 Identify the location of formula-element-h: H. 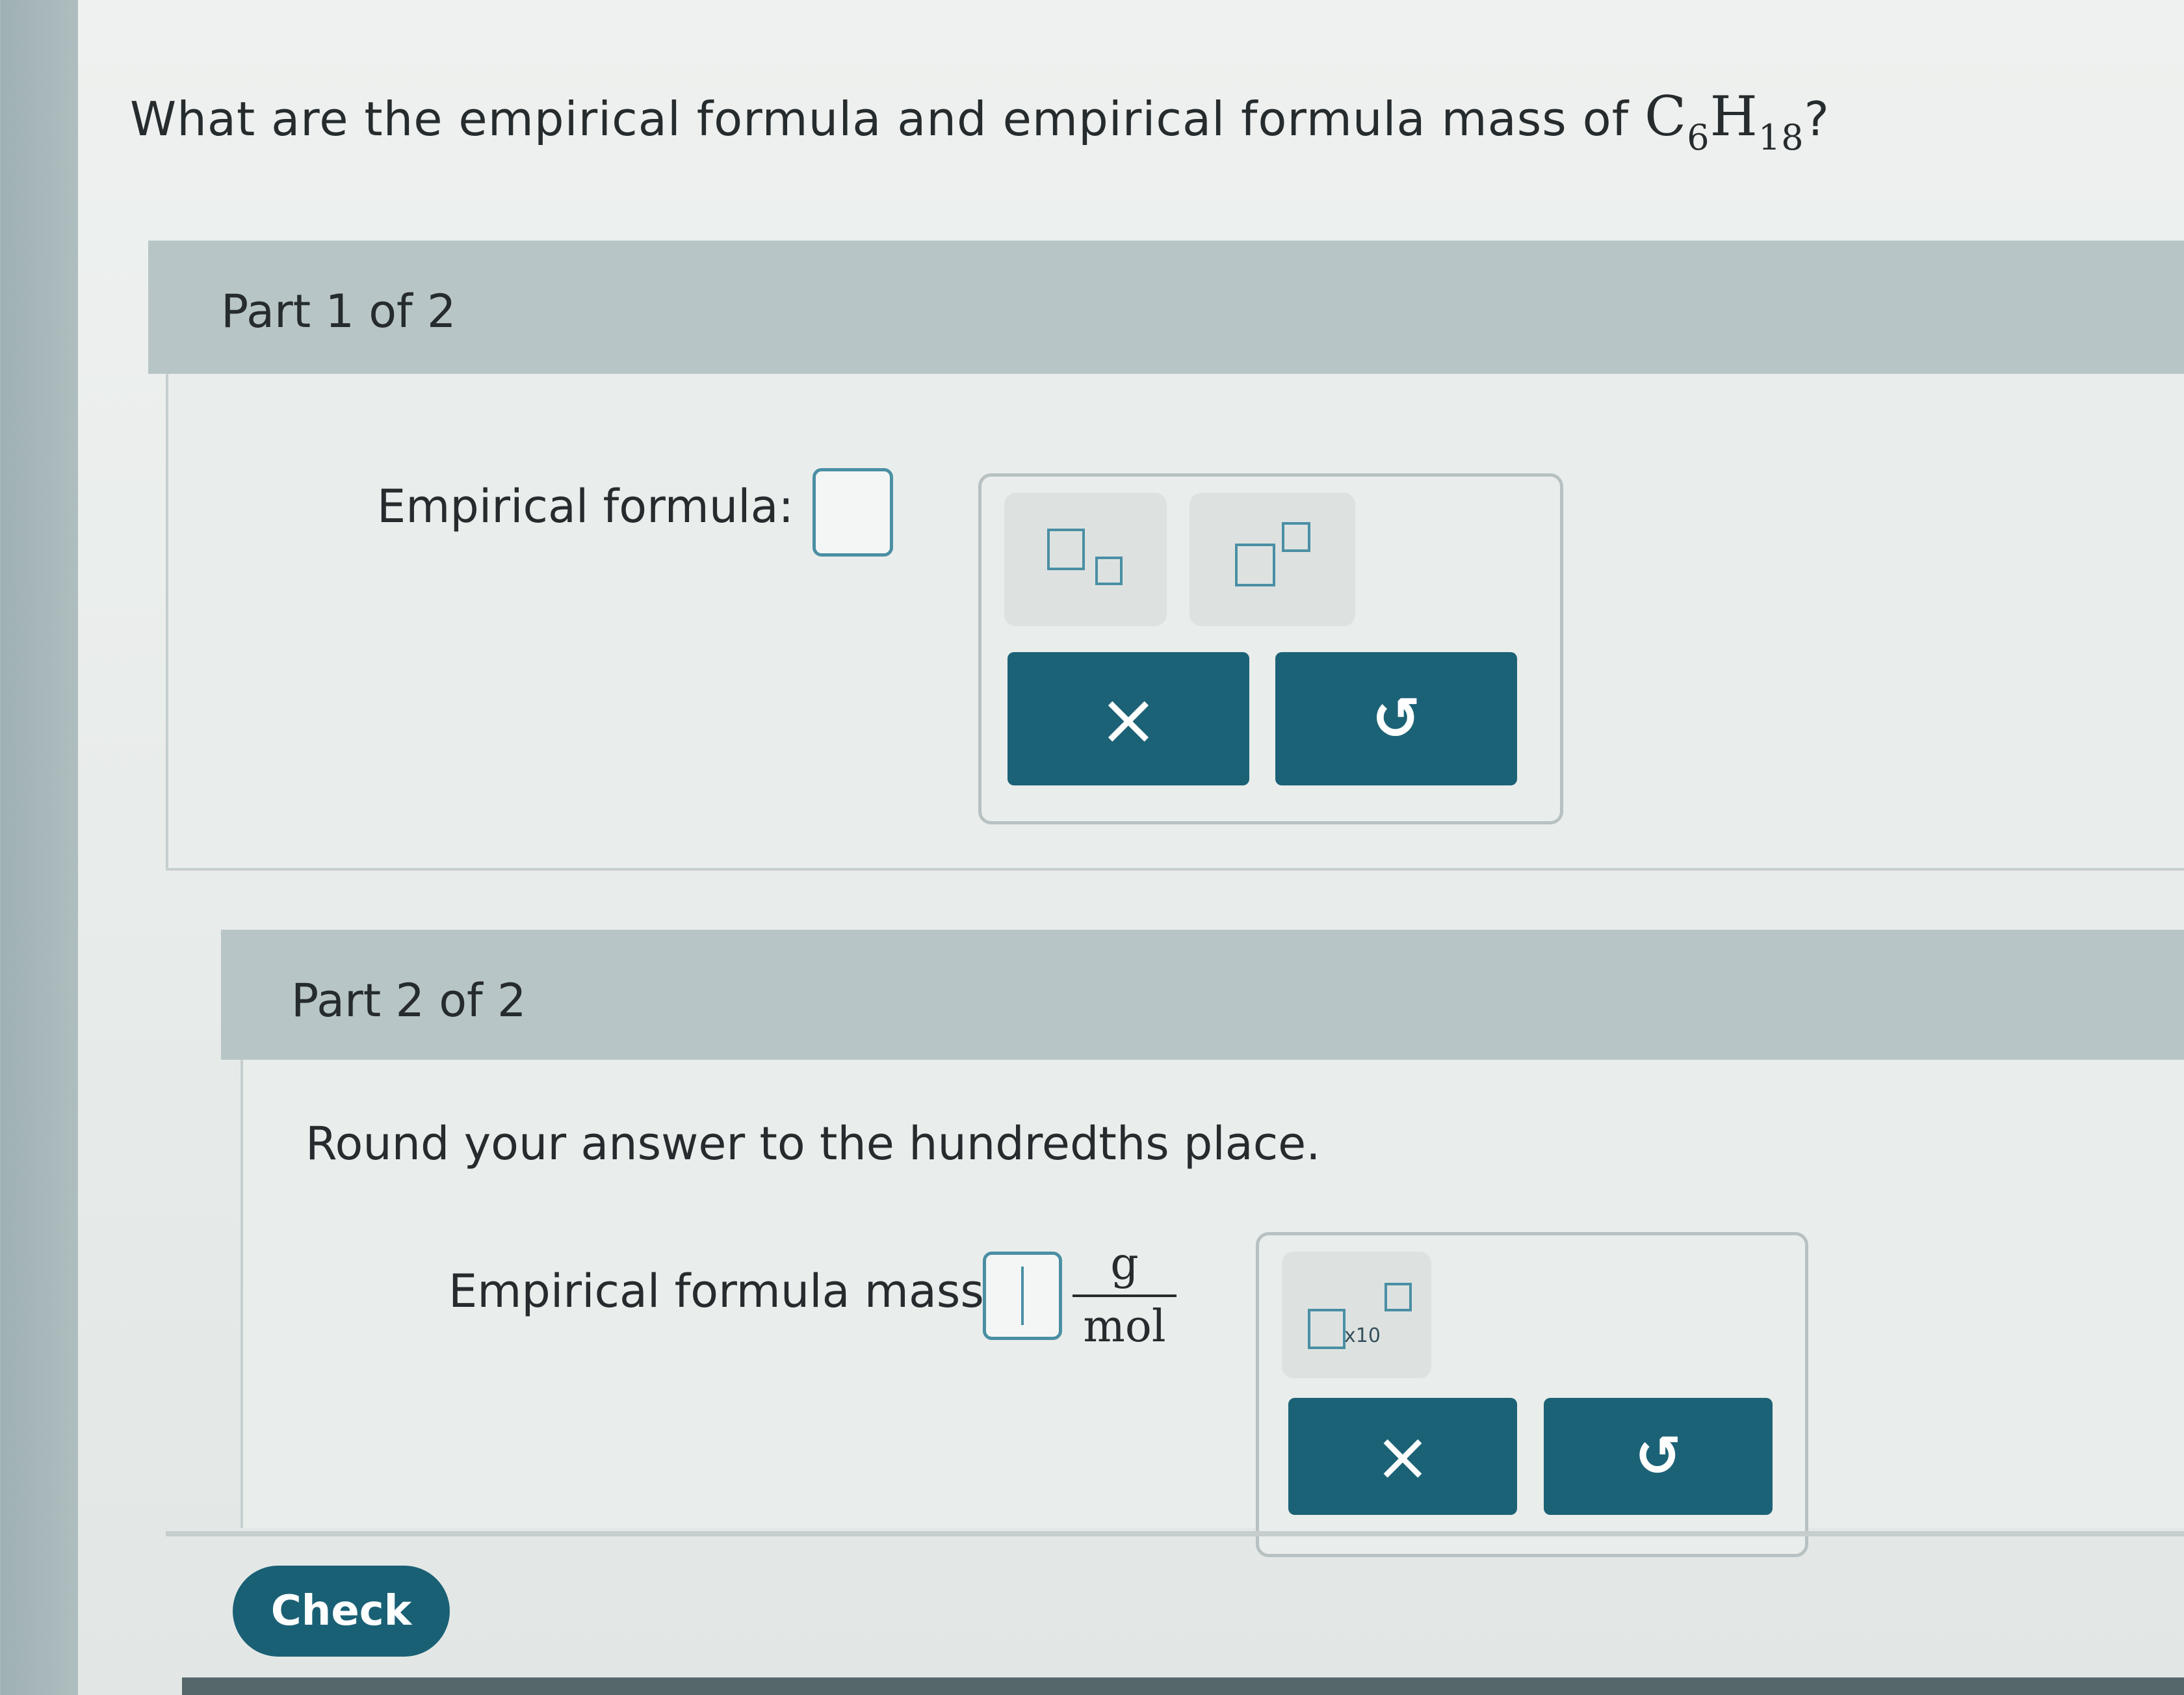
(1734, 117).